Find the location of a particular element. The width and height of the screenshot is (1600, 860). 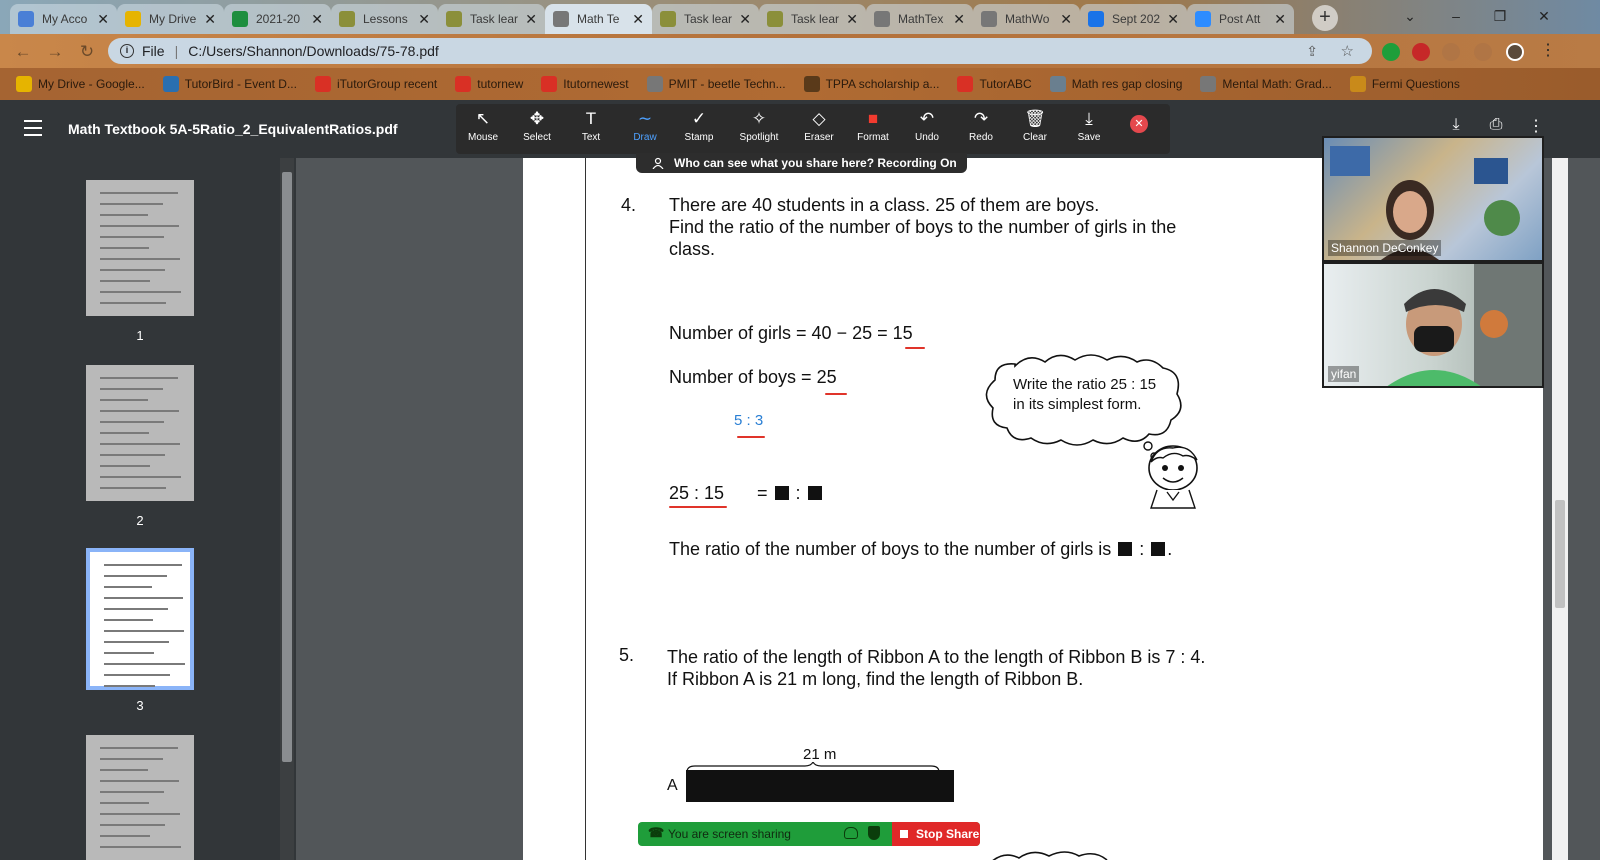

back-arrow-icon: ← is located at coordinates (23, 52).